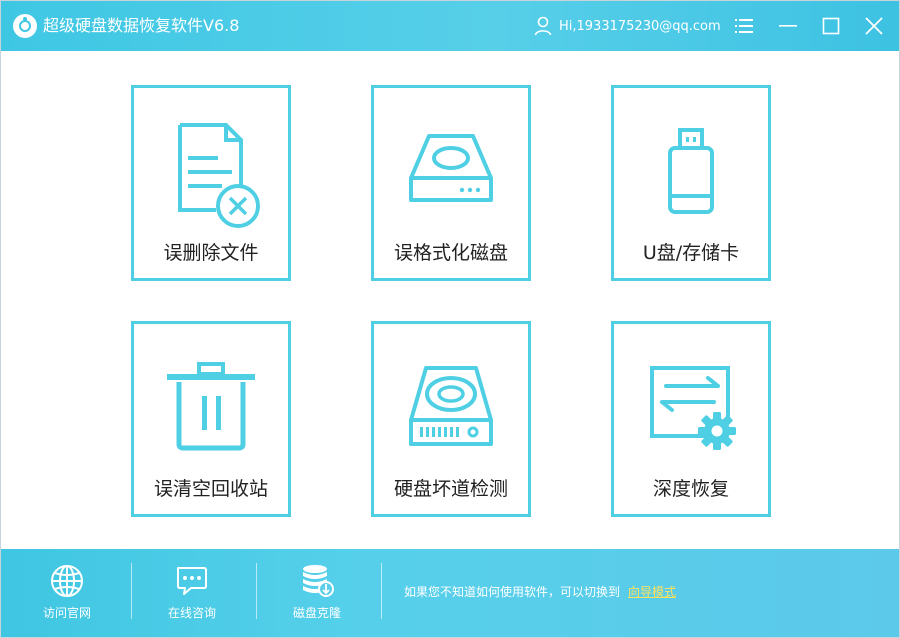 Image resolution: width=900 pixels, height=638 pixels. I want to click on hint-text: 如果您不知道如何使用软件，可以切换到, so click(512, 592).